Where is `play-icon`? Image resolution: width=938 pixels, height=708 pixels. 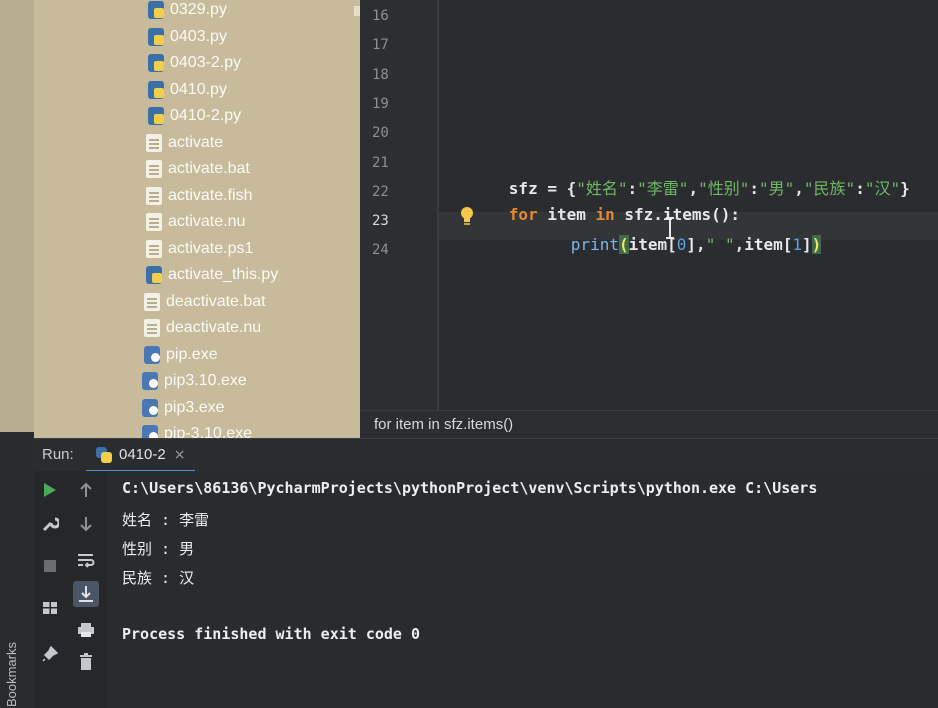
play-icon is located at coordinates (50, 490).